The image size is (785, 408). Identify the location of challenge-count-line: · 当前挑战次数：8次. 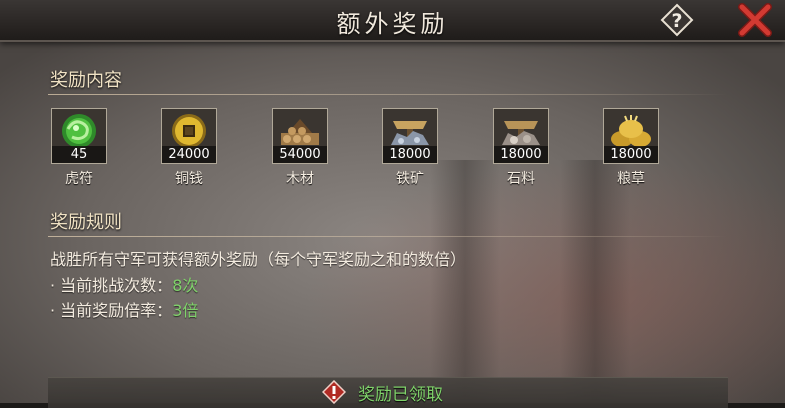
(124, 284).